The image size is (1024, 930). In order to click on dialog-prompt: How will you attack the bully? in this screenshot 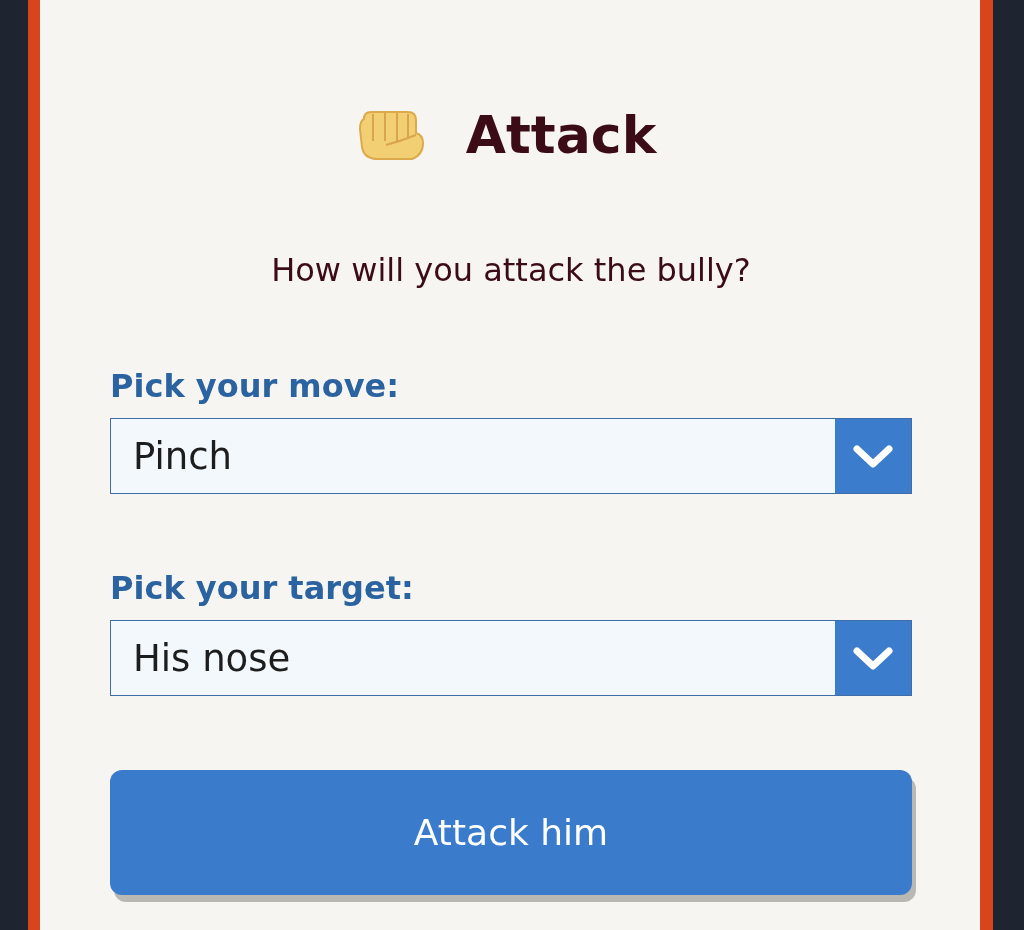, I will do `click(511, 270)`.